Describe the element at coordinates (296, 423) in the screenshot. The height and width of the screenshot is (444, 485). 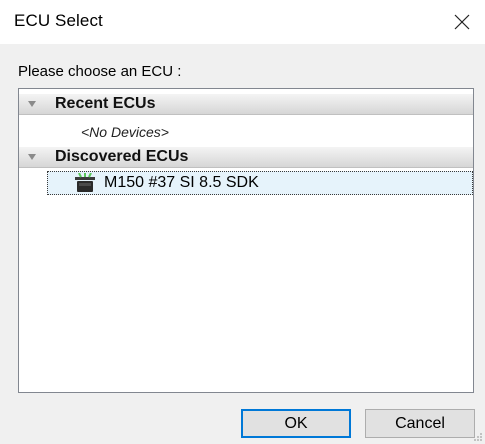
I see `ok-button: OK` at that location.